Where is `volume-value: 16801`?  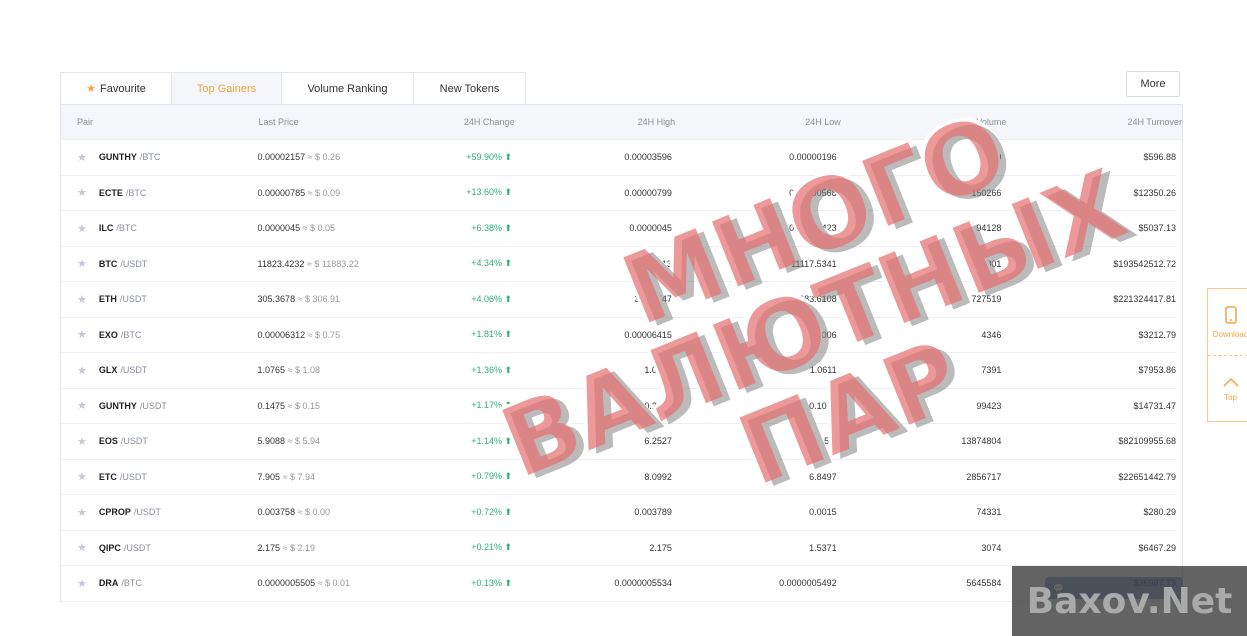 volume-value: 16801 is located at coordinates (989, 263).